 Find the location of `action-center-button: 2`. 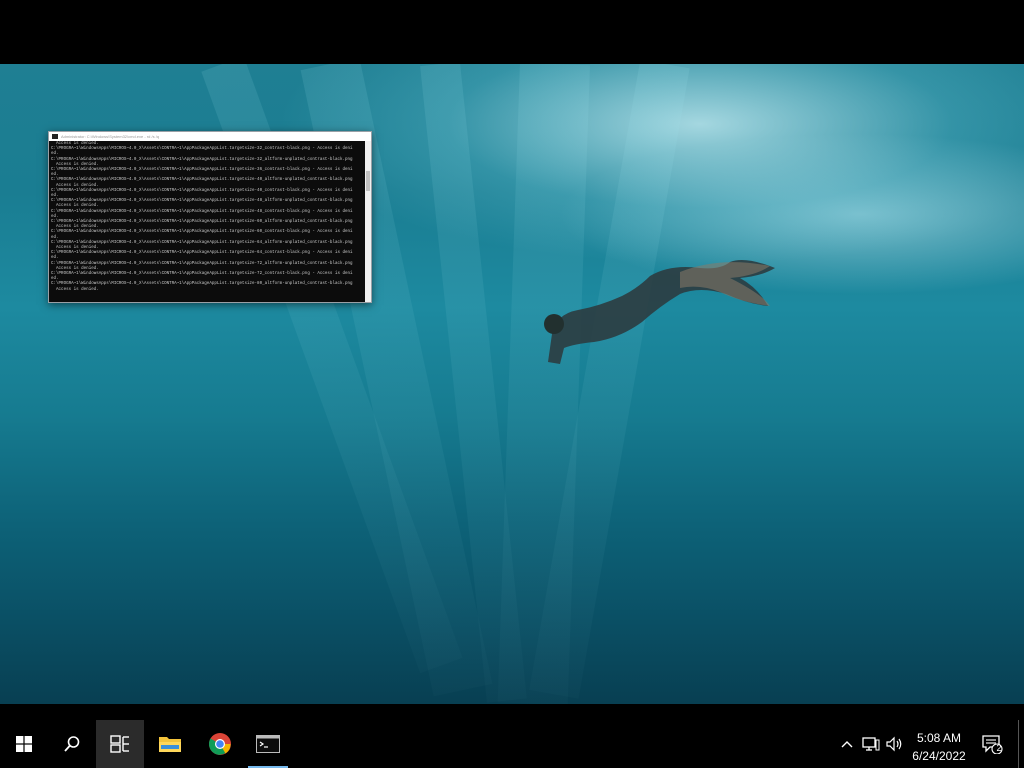

action-center-button: 2 is located at coordinates (992, 744).